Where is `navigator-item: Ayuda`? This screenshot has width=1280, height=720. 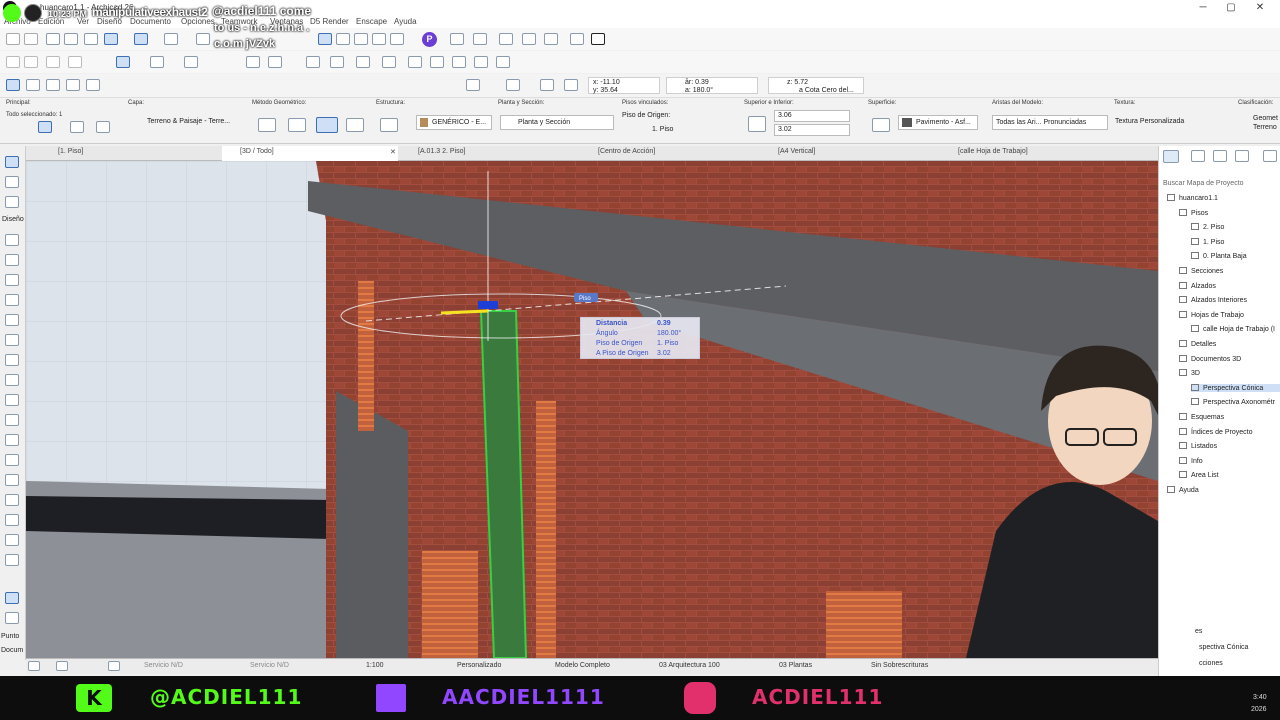 navigator-item: Ayuda is located at coordinates (1223, 490).